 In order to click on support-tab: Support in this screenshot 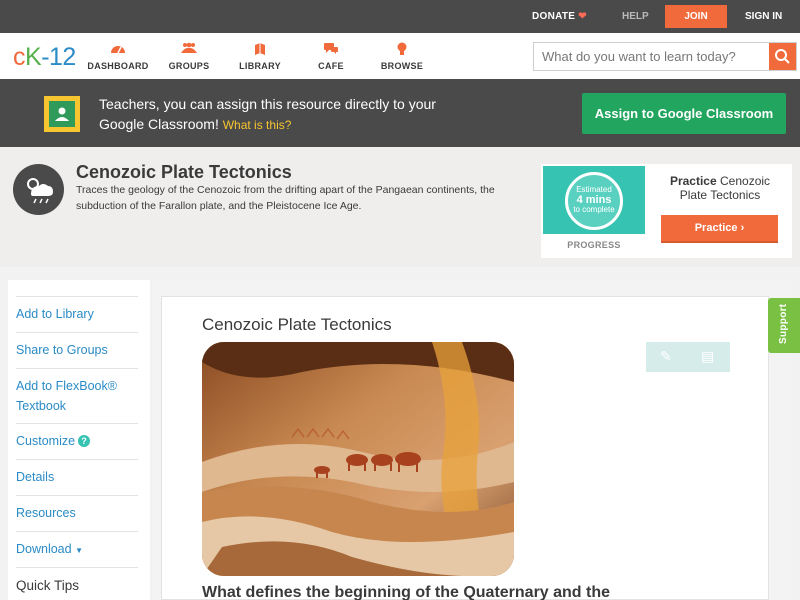, I will do `click(784, 325)`.